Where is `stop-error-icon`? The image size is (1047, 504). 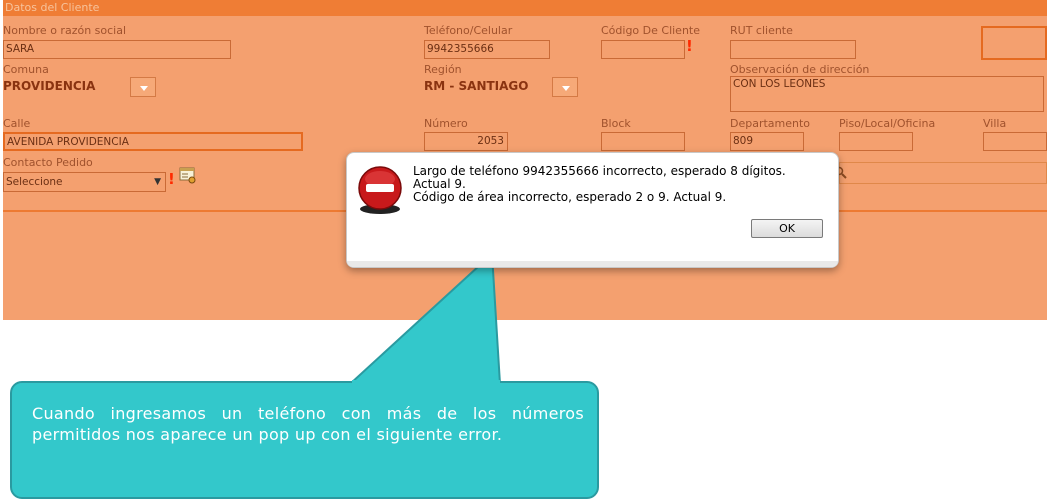
stop-error-icon is located at coordinates (380, 190).